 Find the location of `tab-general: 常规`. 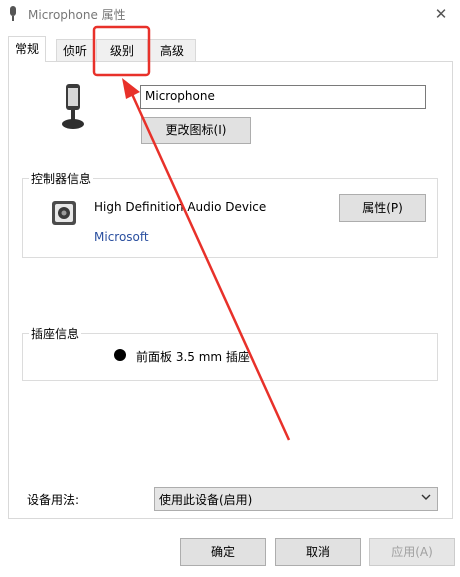

tab-general: 常规 is located at coordinates (27, 49).